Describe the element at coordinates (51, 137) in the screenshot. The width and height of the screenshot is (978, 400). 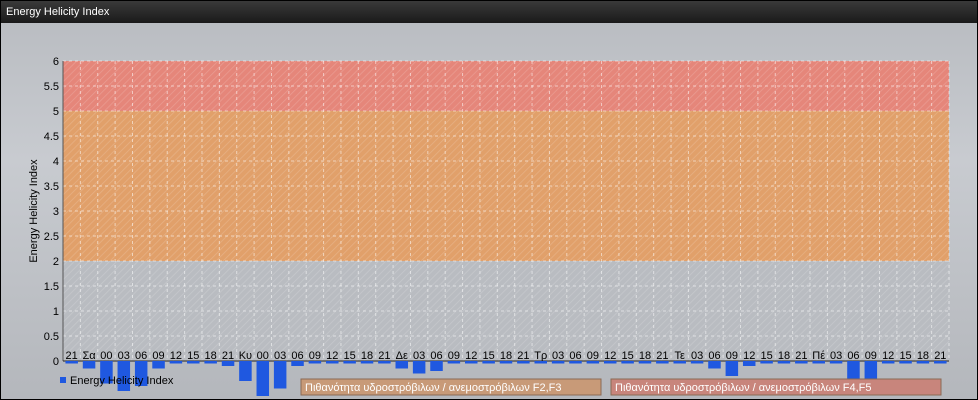
I see `y-tick-label: 4.5` at that location.